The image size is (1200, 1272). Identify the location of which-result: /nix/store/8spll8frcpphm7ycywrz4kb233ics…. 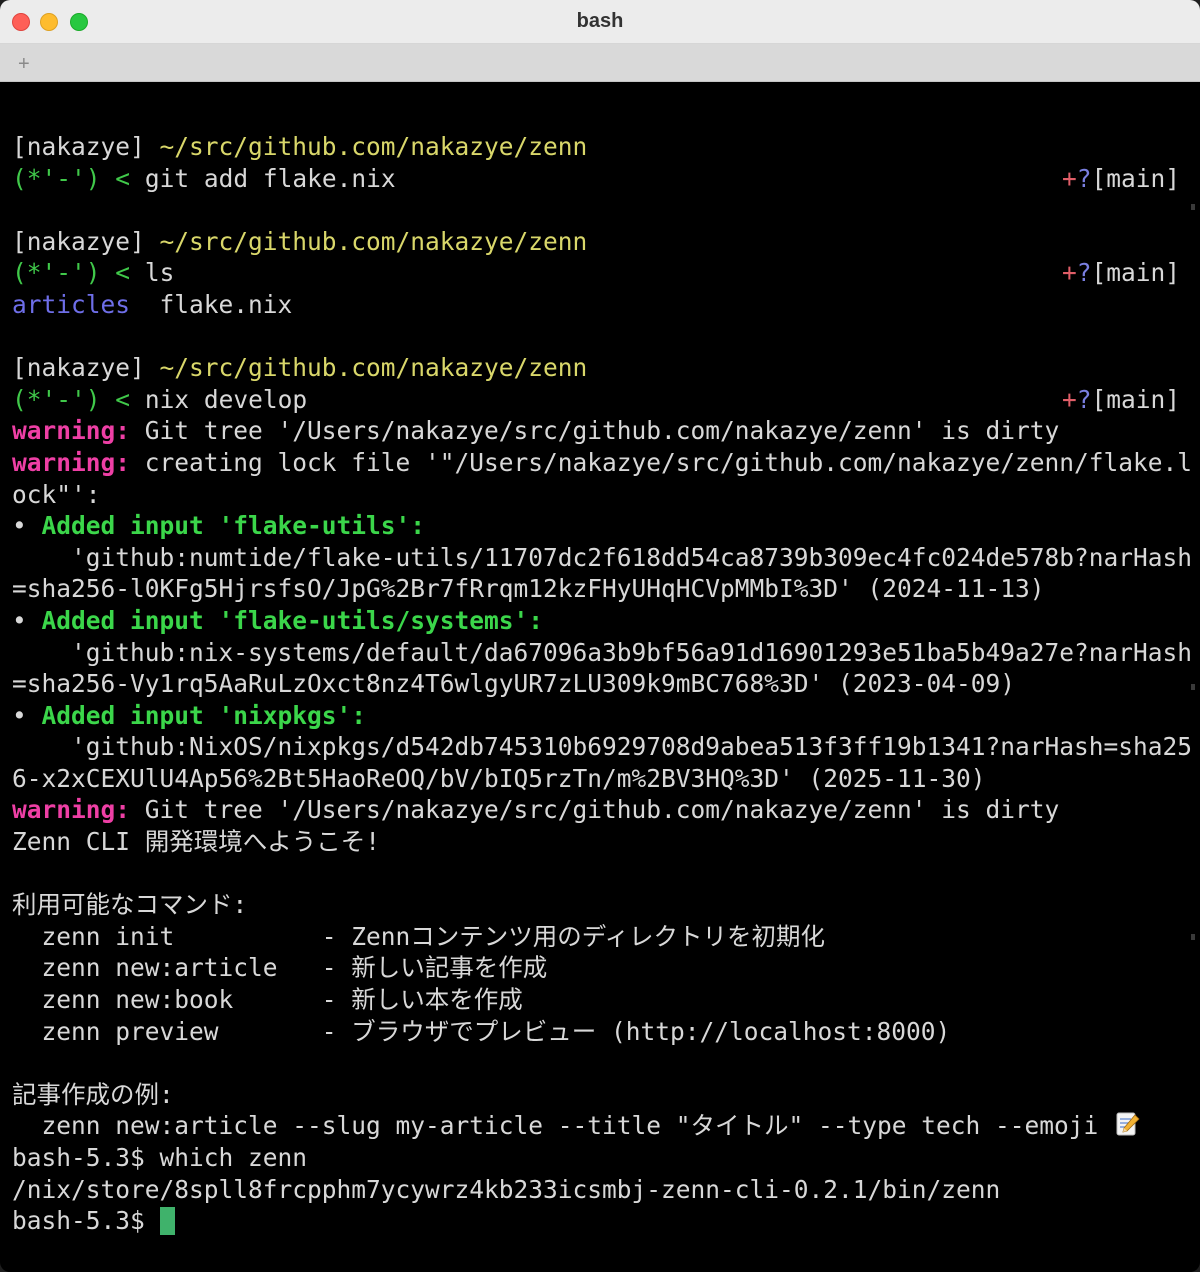
(506, 1189).